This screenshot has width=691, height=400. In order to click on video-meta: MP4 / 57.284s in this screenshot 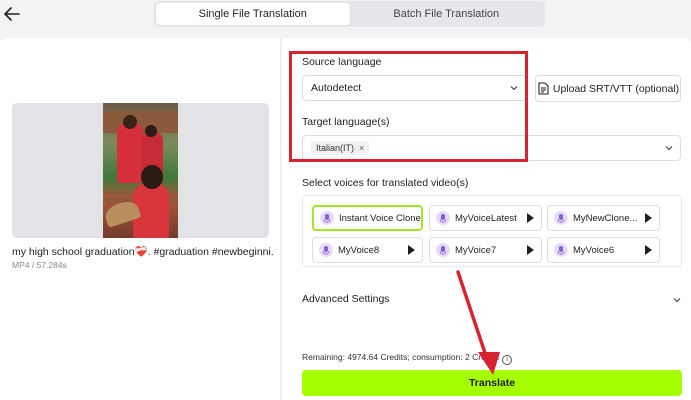, I will do `click(39, 265)`.